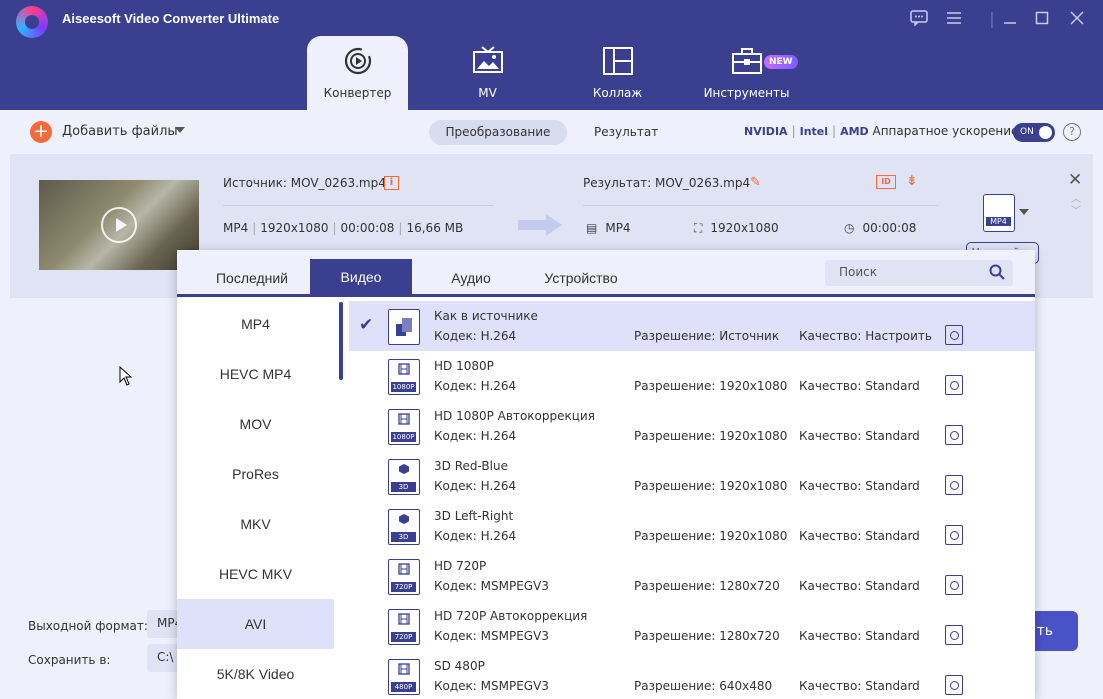  I want to click on format-item-mp4: MP4, so click(255, 324).